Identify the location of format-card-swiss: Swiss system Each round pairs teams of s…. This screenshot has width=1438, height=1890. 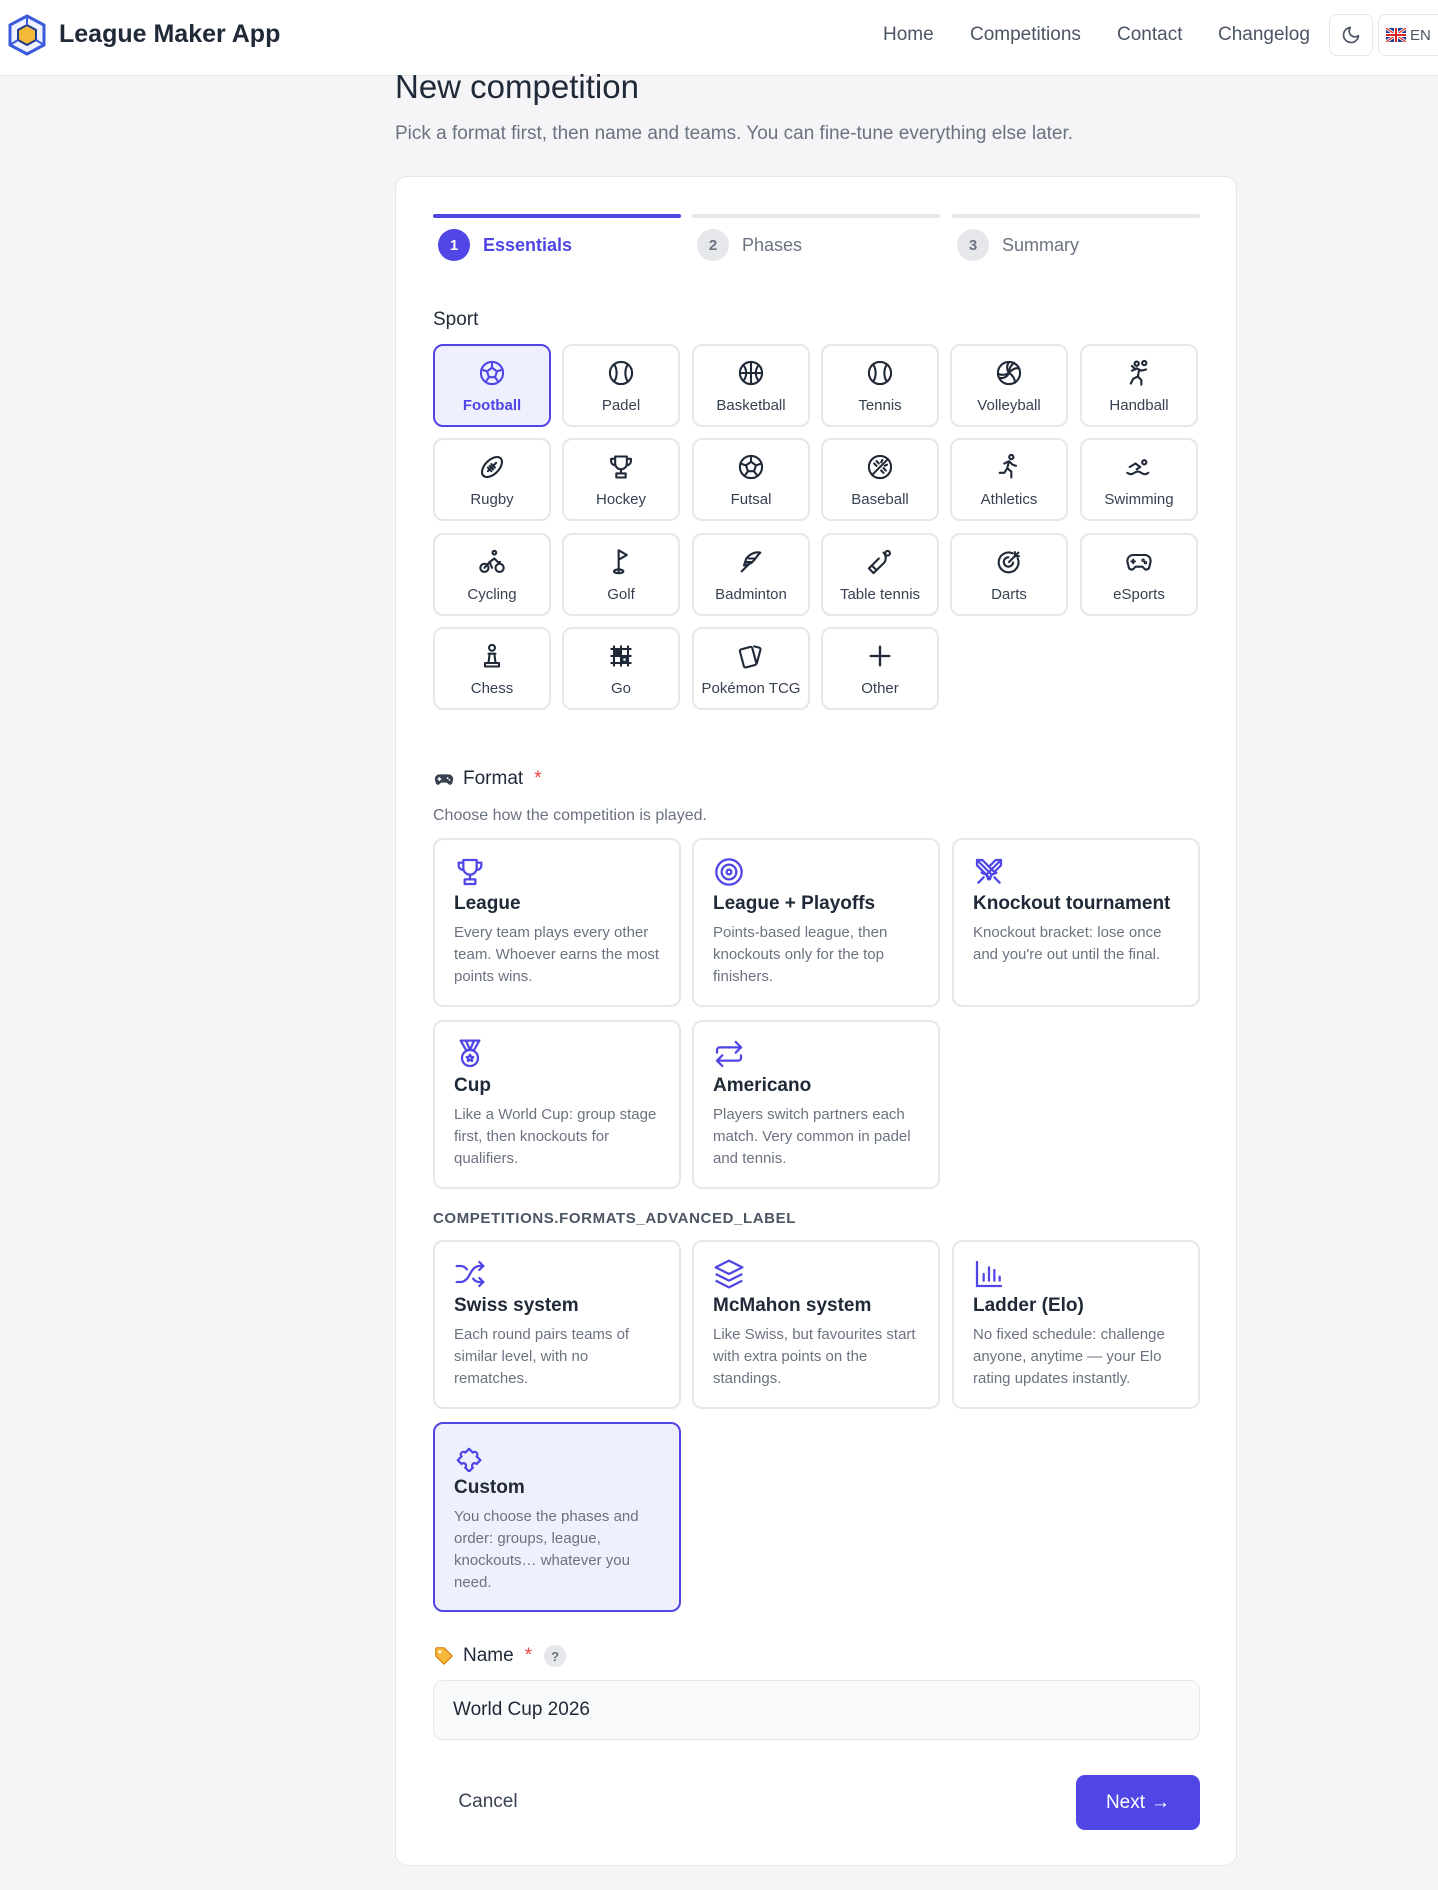
(557, 1324).